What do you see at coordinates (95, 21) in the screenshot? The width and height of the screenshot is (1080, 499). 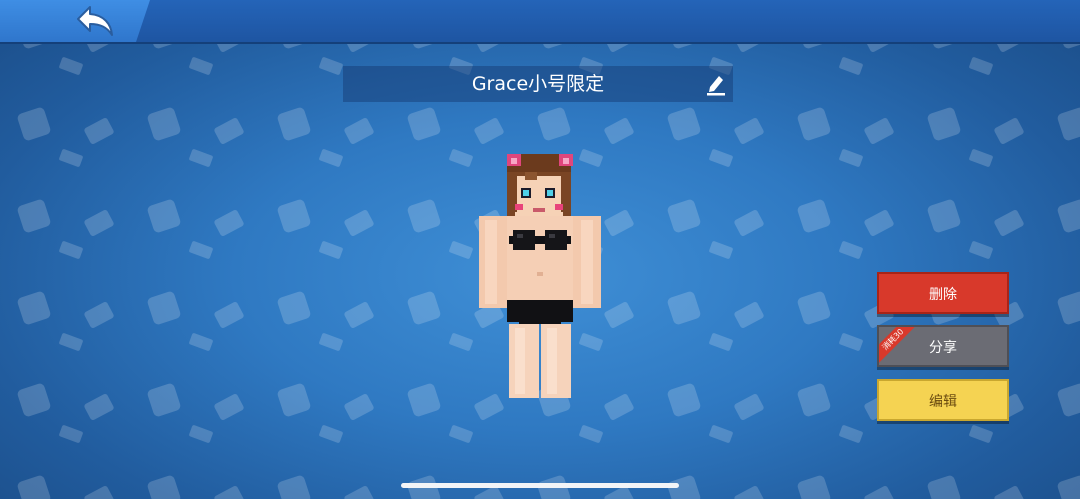 I see `back-arrow-icon` at bounding box center [95, 21].